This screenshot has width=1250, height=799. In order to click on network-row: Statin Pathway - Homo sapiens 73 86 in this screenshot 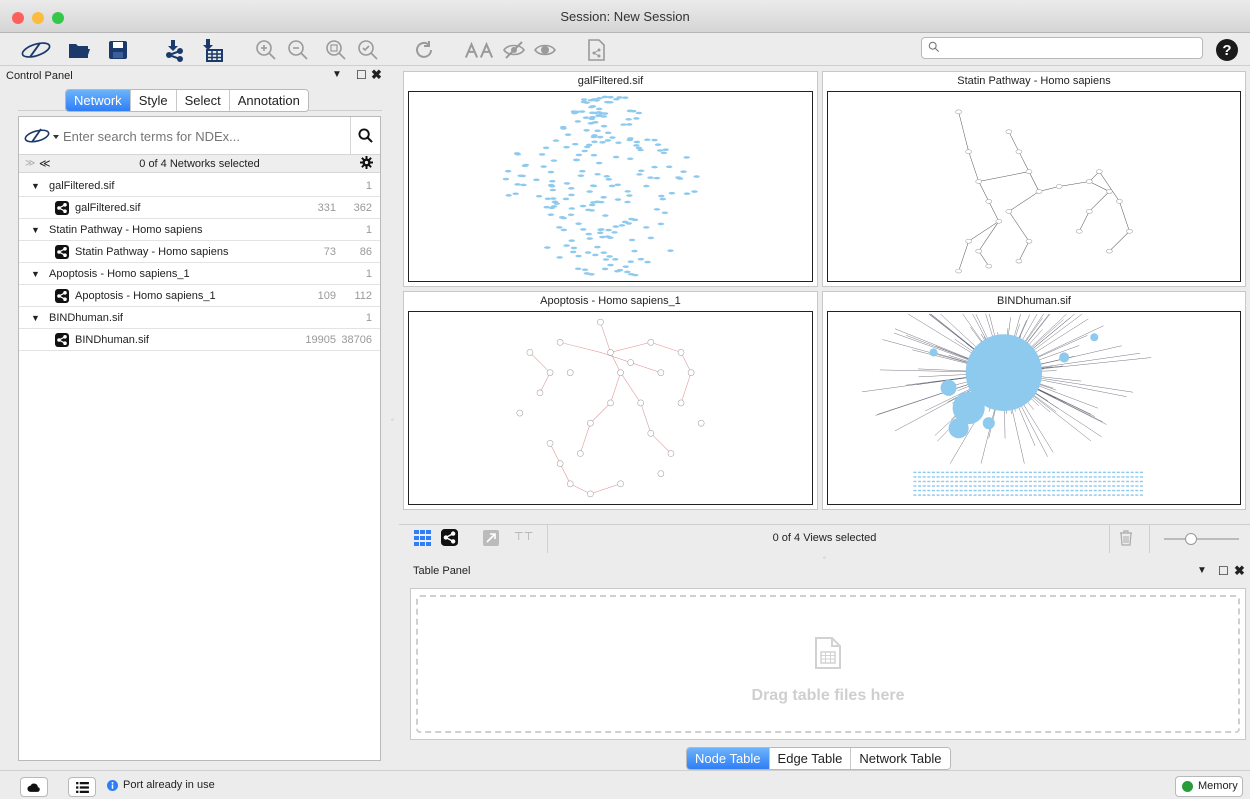, I will do `click(199, 252)`.